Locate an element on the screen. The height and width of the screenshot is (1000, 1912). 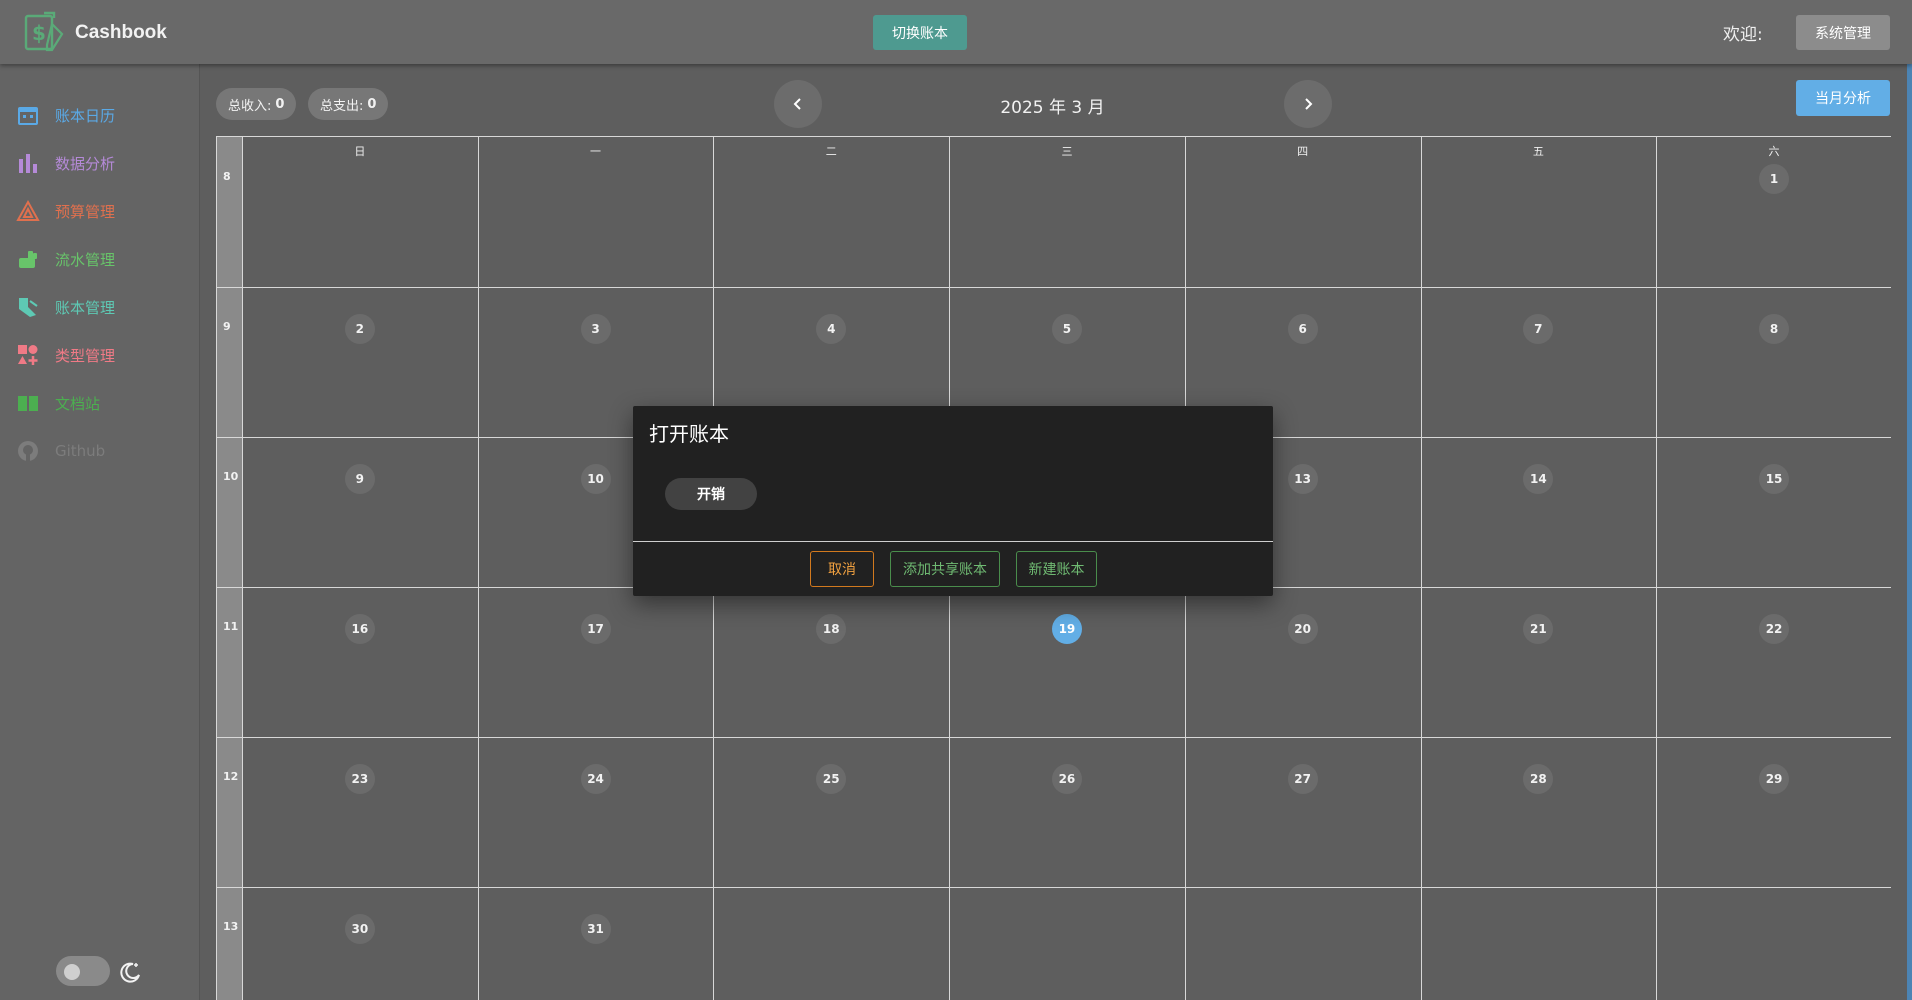
sidebar-item-types: 类型管理 is located at coordinates (100, 355).